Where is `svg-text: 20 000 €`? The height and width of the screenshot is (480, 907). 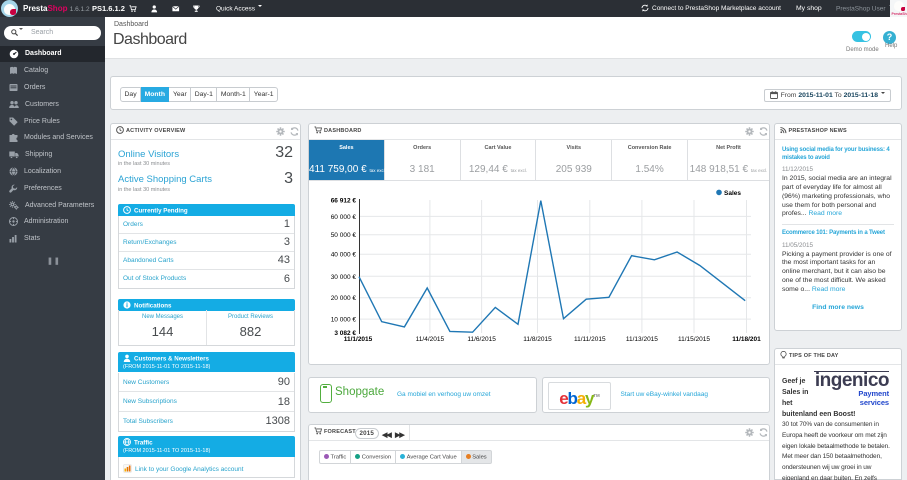
svg-text: 20 000 € is located at coordinates (344, 298).